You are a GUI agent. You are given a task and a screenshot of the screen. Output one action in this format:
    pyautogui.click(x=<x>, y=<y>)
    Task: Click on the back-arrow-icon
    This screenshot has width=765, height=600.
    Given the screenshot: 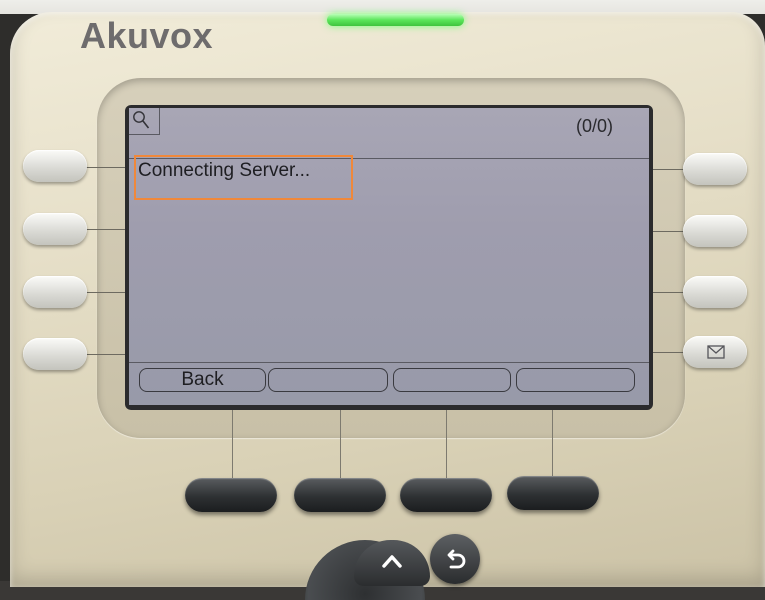 What is the action you would take?
    pyautogui.click(x=456, y=559)
    